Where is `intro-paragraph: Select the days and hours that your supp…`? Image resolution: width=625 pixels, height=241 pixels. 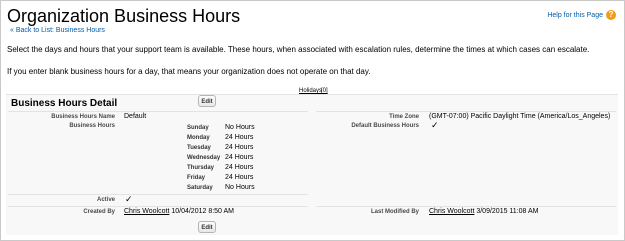
intro-paragraph: Select the days and hours that your supp… is located at coordinates (298, 49).